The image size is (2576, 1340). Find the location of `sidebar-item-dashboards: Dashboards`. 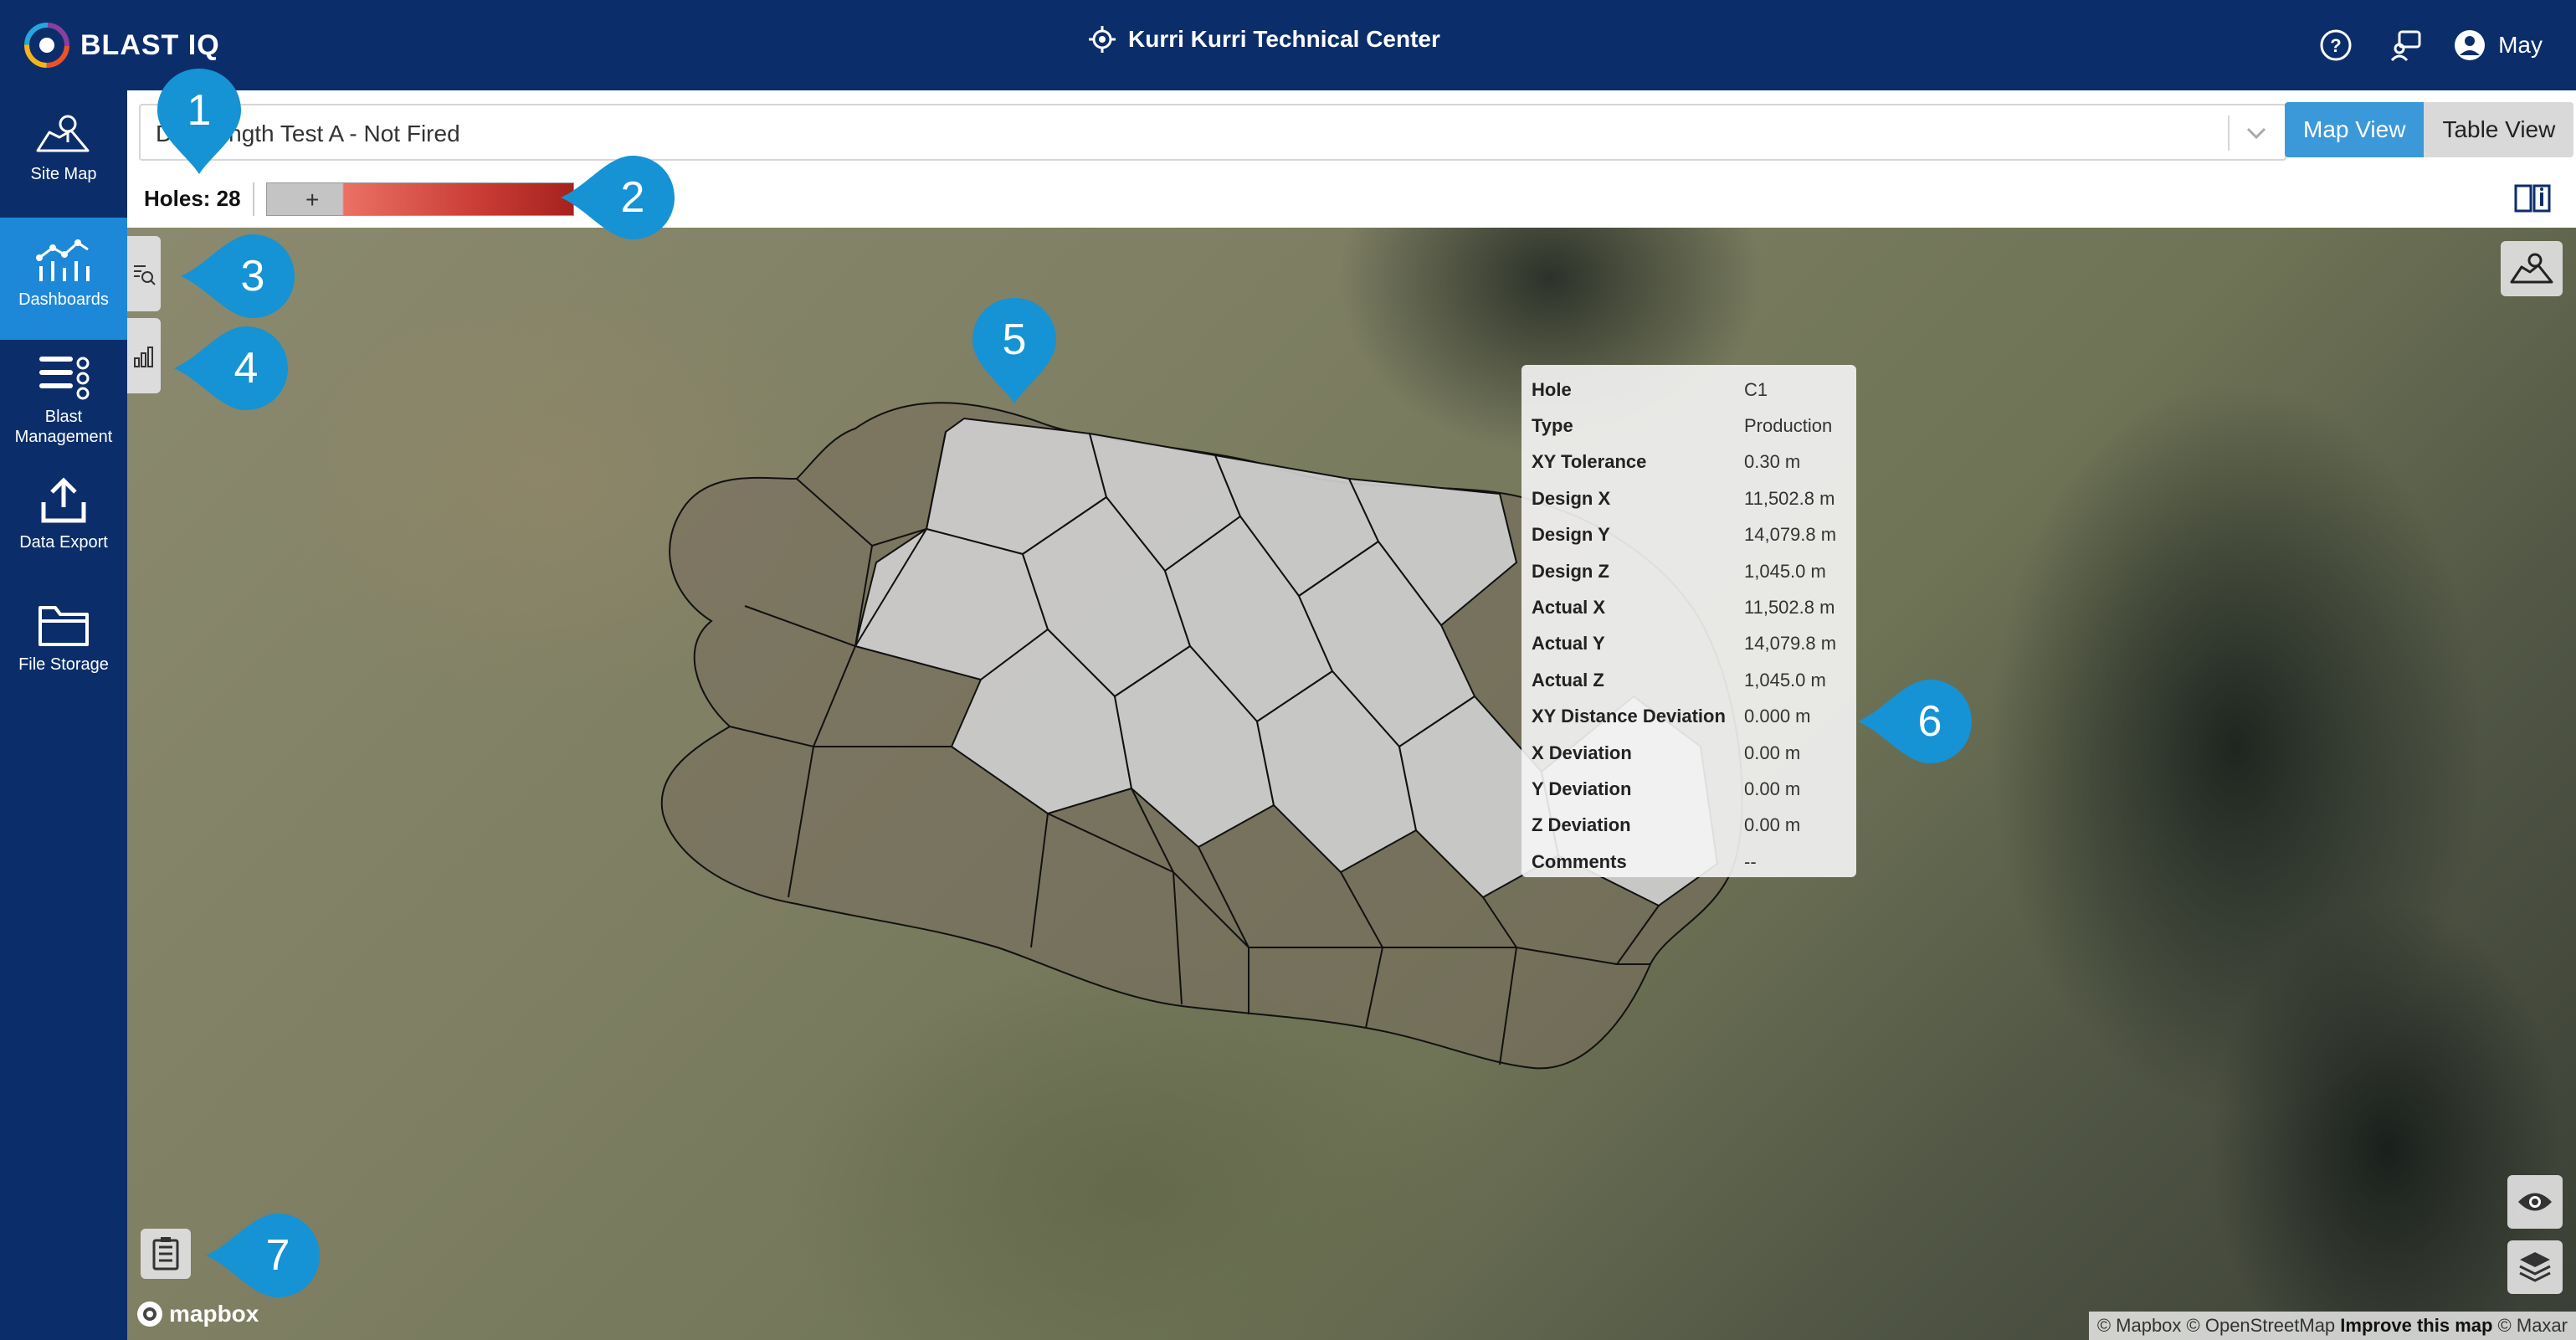

sidebar-item-dashboards: Dashboards is located at coordinates (63, 279).